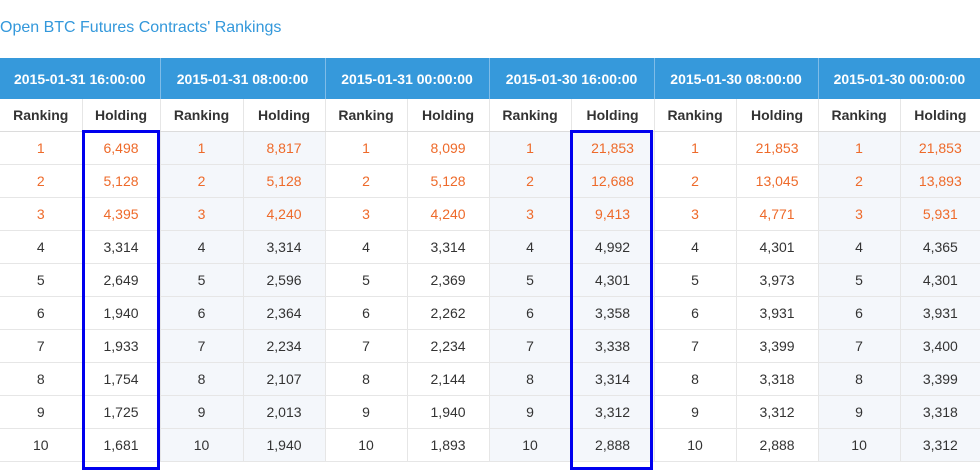  What do you see at coordinates (121, 280) in the screenshot?
I see `holding-cell: 2,649` at bounding box center [121, 280].